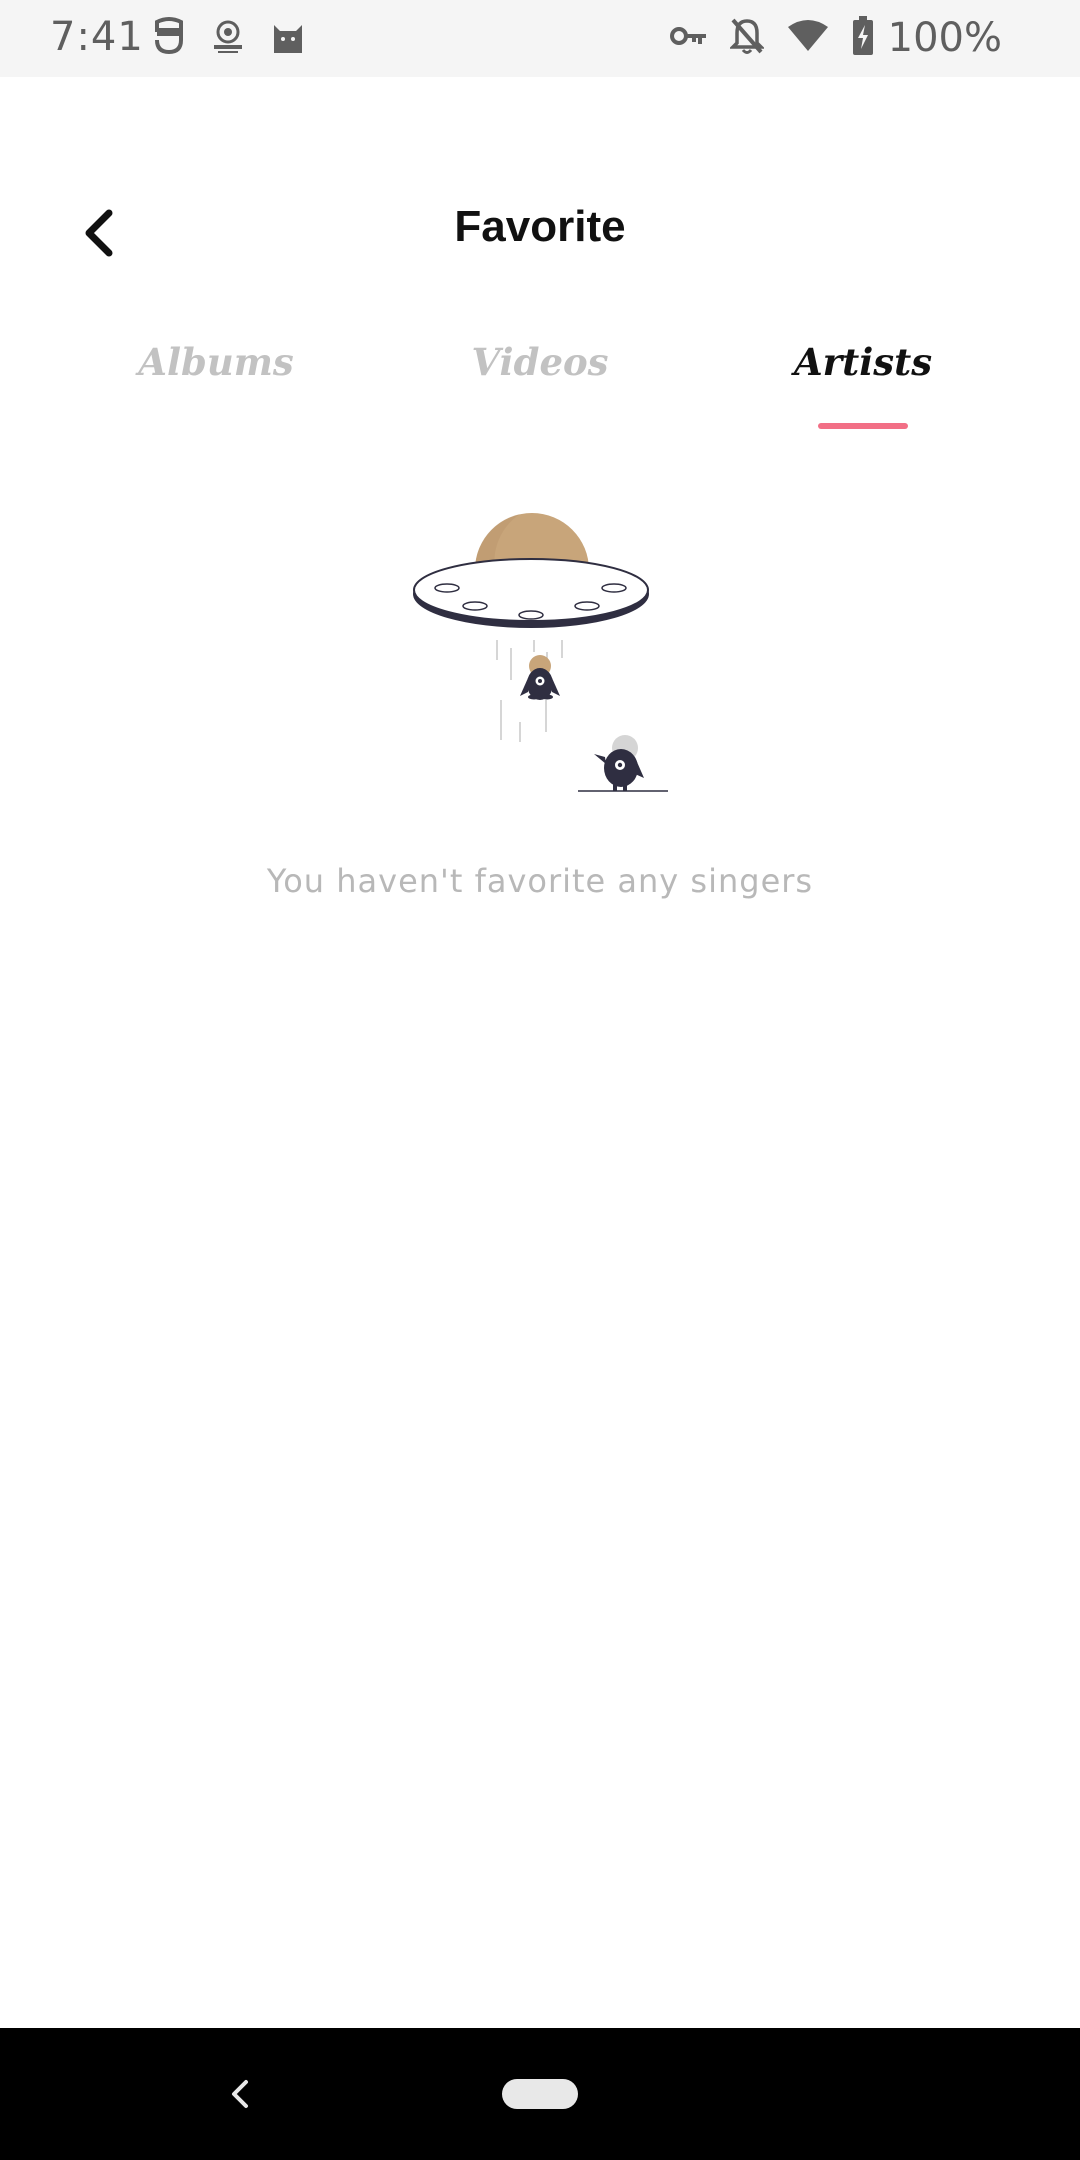 Image resolution: width=1080 pixels, height=2160 pixels. I want to click on ufo-abduction-illustration, so click(540, 655).